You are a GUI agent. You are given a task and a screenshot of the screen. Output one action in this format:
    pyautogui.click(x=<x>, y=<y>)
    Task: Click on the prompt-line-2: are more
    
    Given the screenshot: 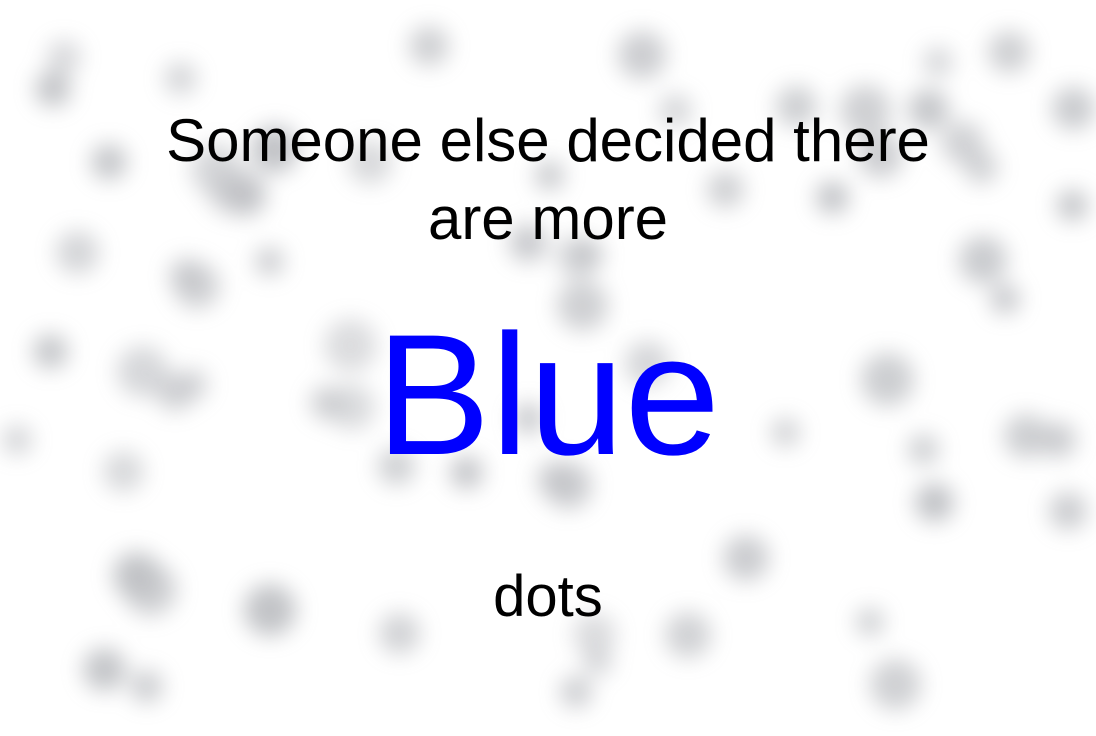 What is the action you would take?
    pyautogui.click(x=548, y=218)
    